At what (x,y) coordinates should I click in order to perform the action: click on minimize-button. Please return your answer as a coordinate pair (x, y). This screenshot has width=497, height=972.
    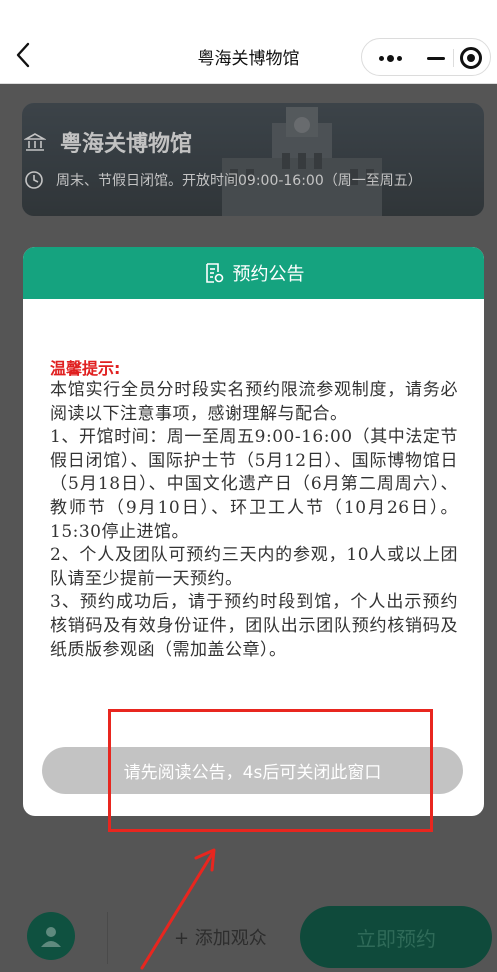
    Looking at the image, I should click on (436, 58).